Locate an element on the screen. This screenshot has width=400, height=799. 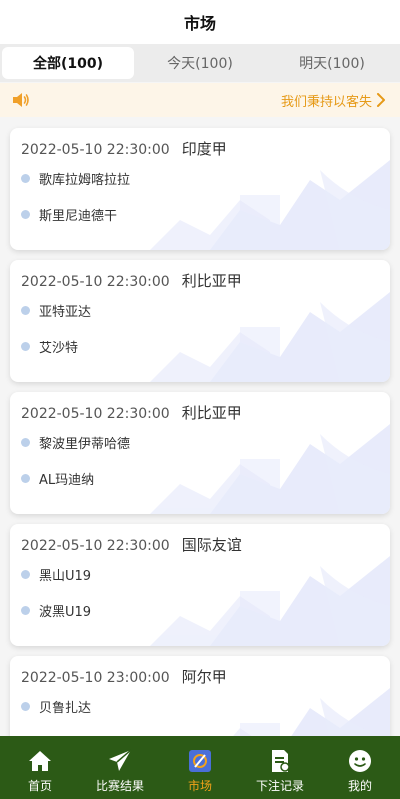
home-team-name: 黎波里伊蒂哈德 is located at coordinates (85, 444).